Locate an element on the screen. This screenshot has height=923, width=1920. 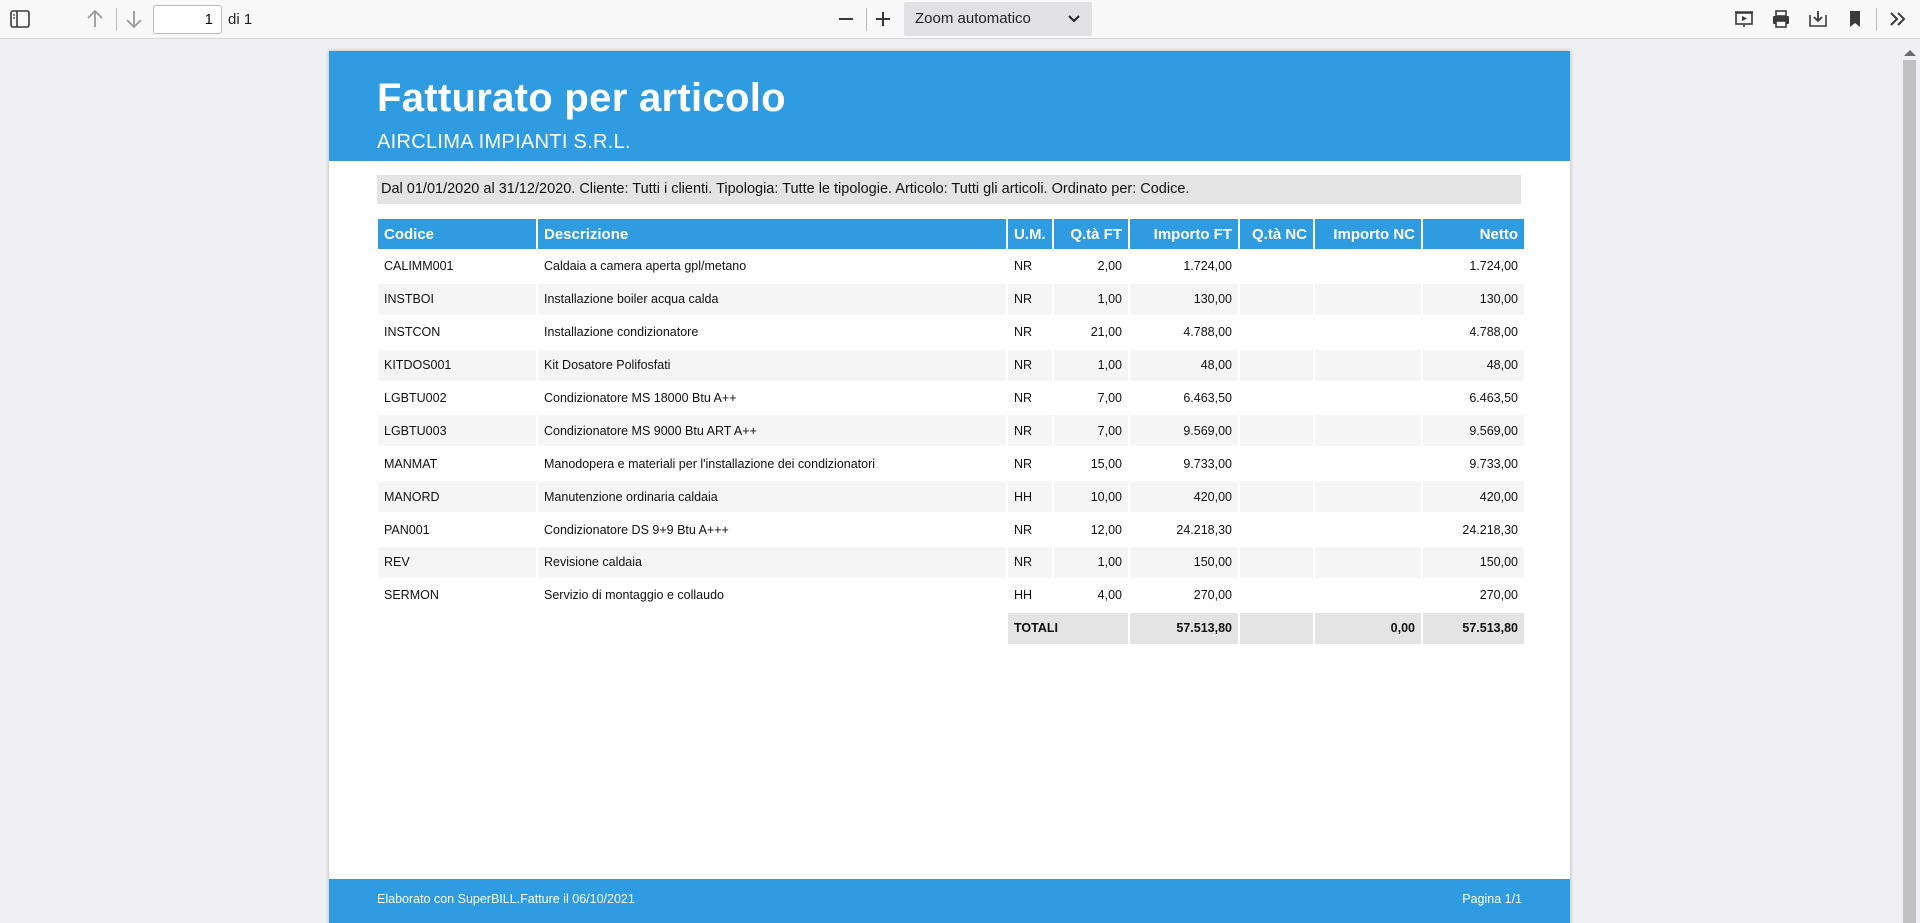
totals-label: TOTALI is located at coordinates (1068, 628).